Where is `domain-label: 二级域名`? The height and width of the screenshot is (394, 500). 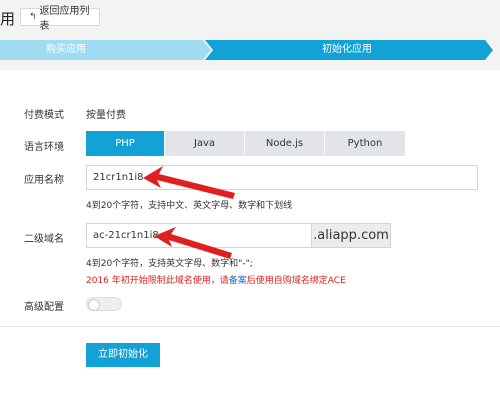 domain-label: 二级域名 is located at coordinates (44, 239).